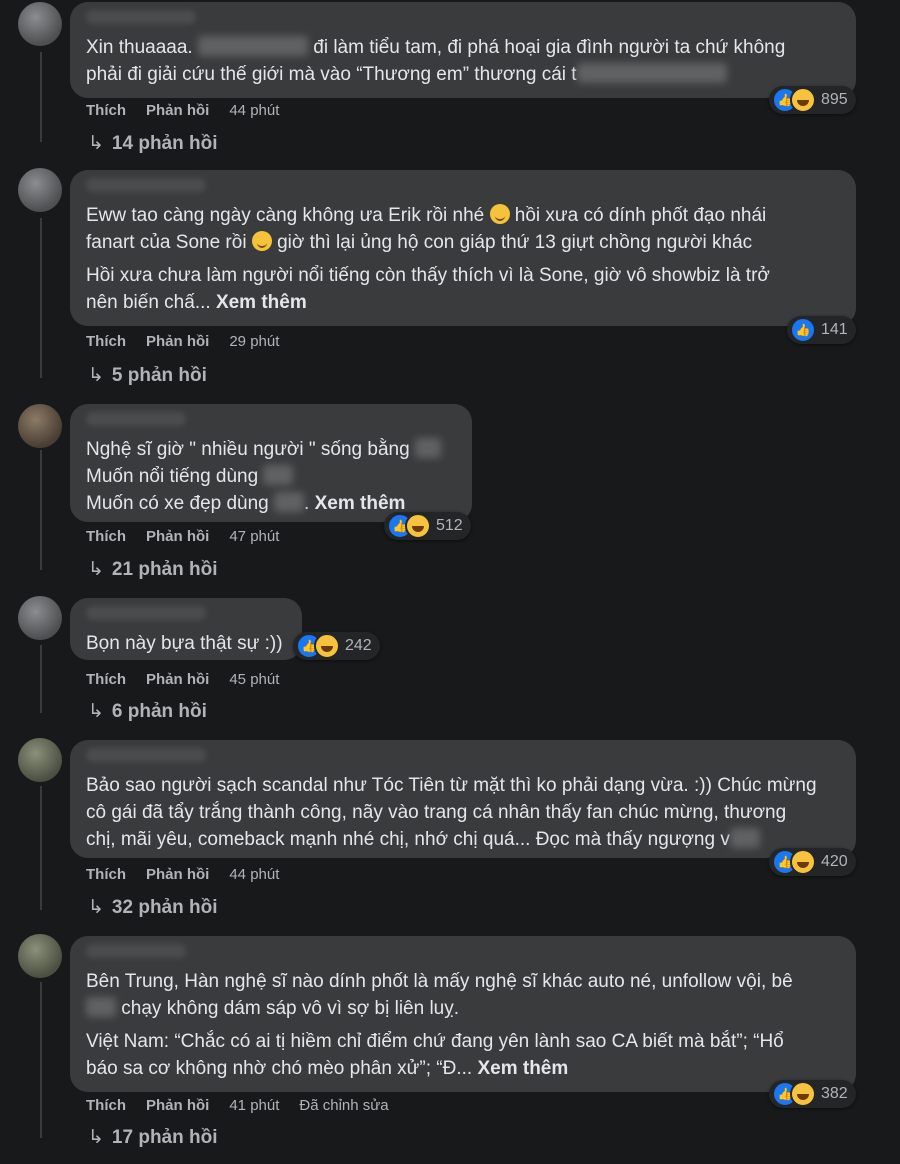  What do you see at coordinates (834, 99) in the screenshot?
I see `reaction-count: 895` at bounding box center [834, 99].